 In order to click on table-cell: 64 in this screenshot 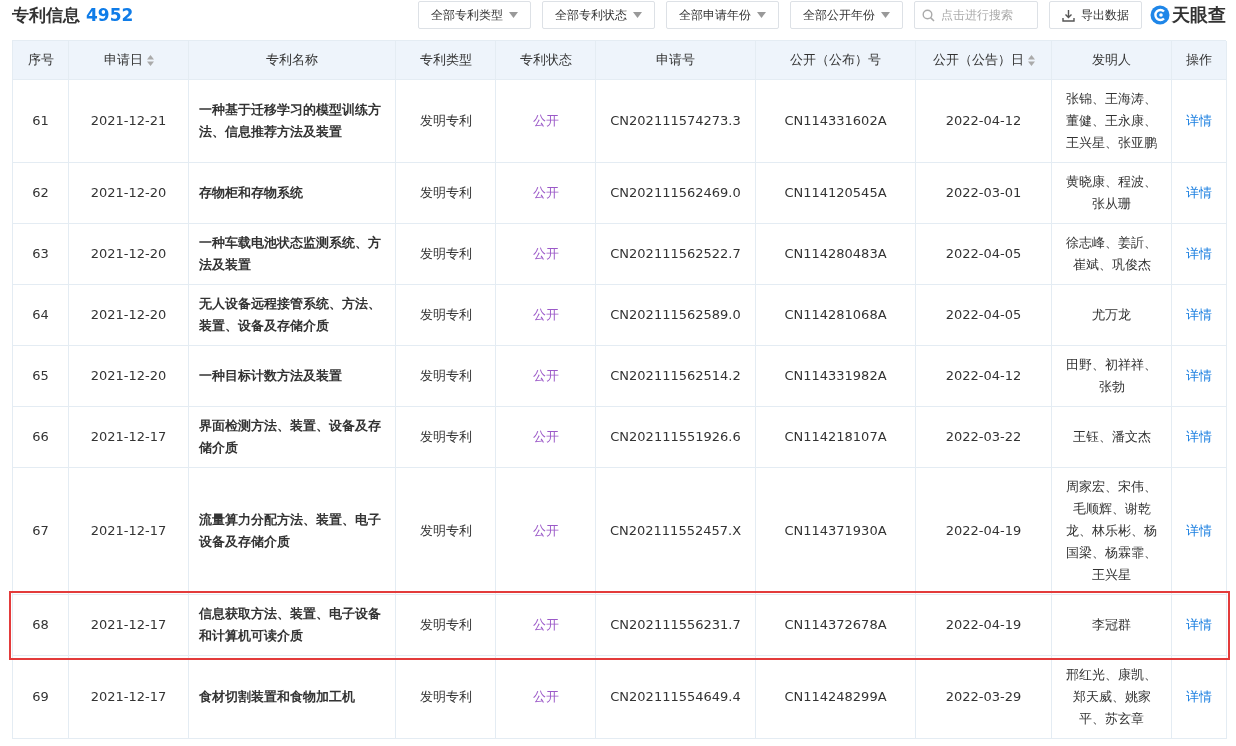, I will do `click(41, 315)`.